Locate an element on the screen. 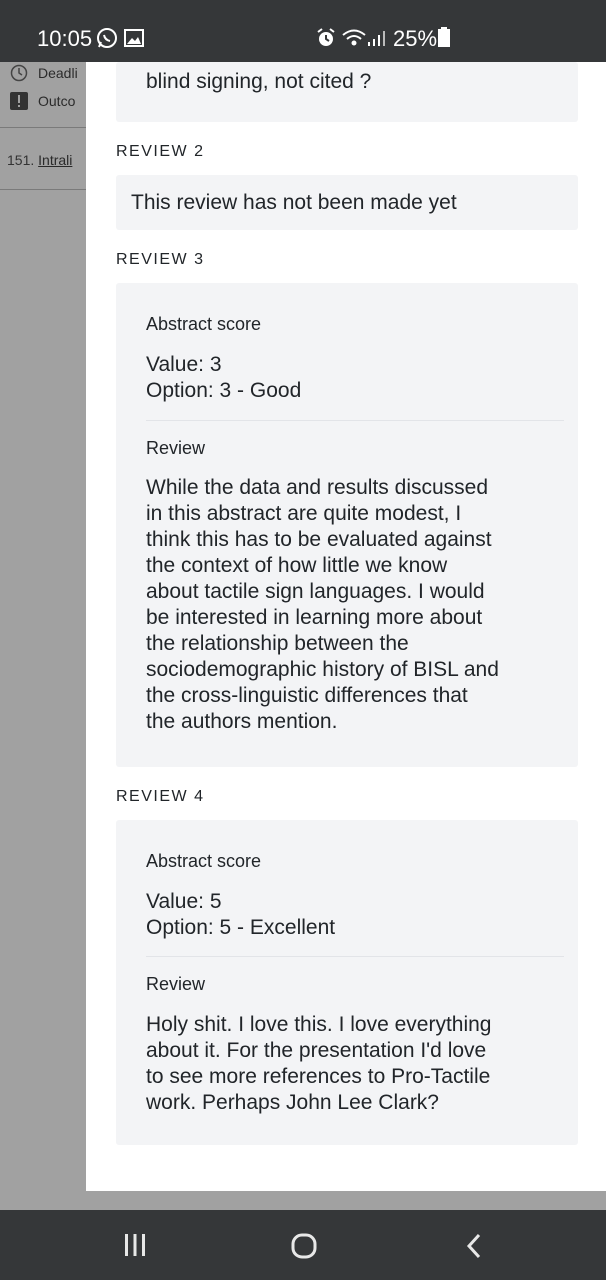  review3-option: Option: 3 - Good is located at coordinates (224, 390).